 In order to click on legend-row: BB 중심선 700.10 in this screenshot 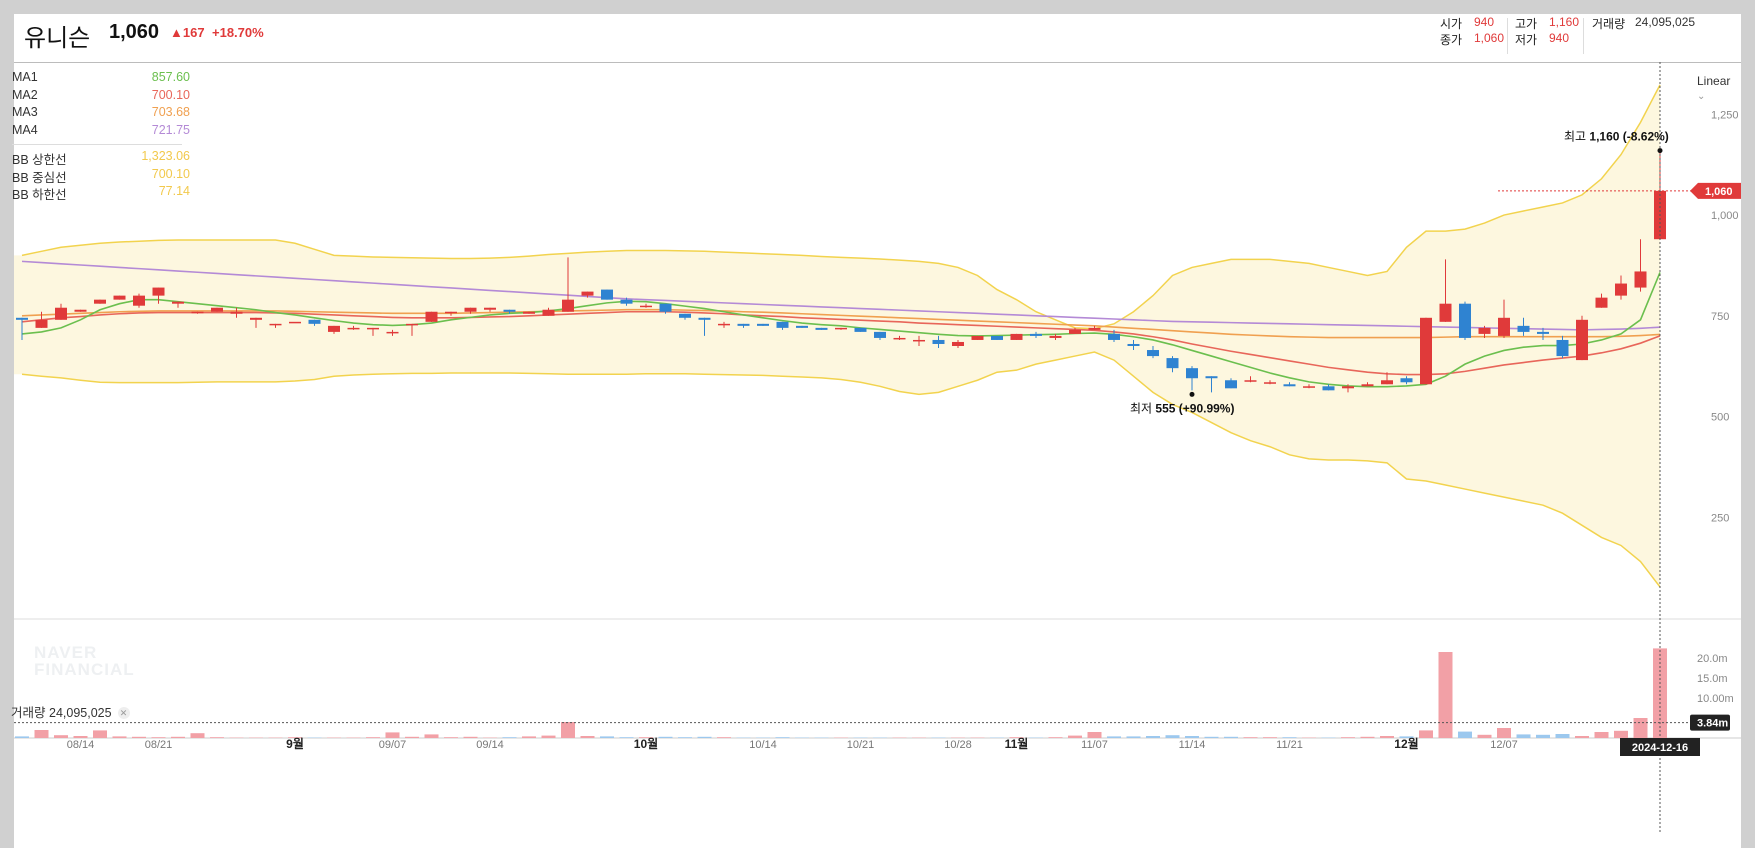, I will do `click(101, 176)`.